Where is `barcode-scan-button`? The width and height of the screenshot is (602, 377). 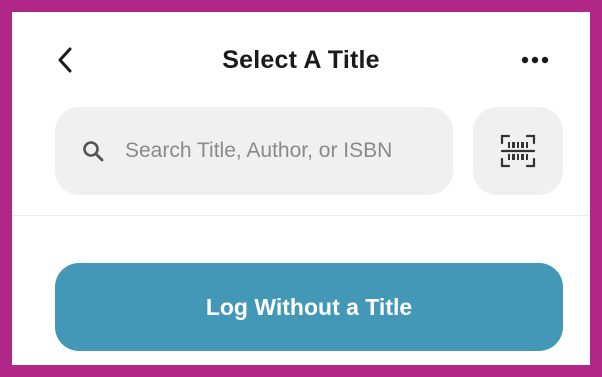 barcode-scan-button is located at coordinates (518, 151).